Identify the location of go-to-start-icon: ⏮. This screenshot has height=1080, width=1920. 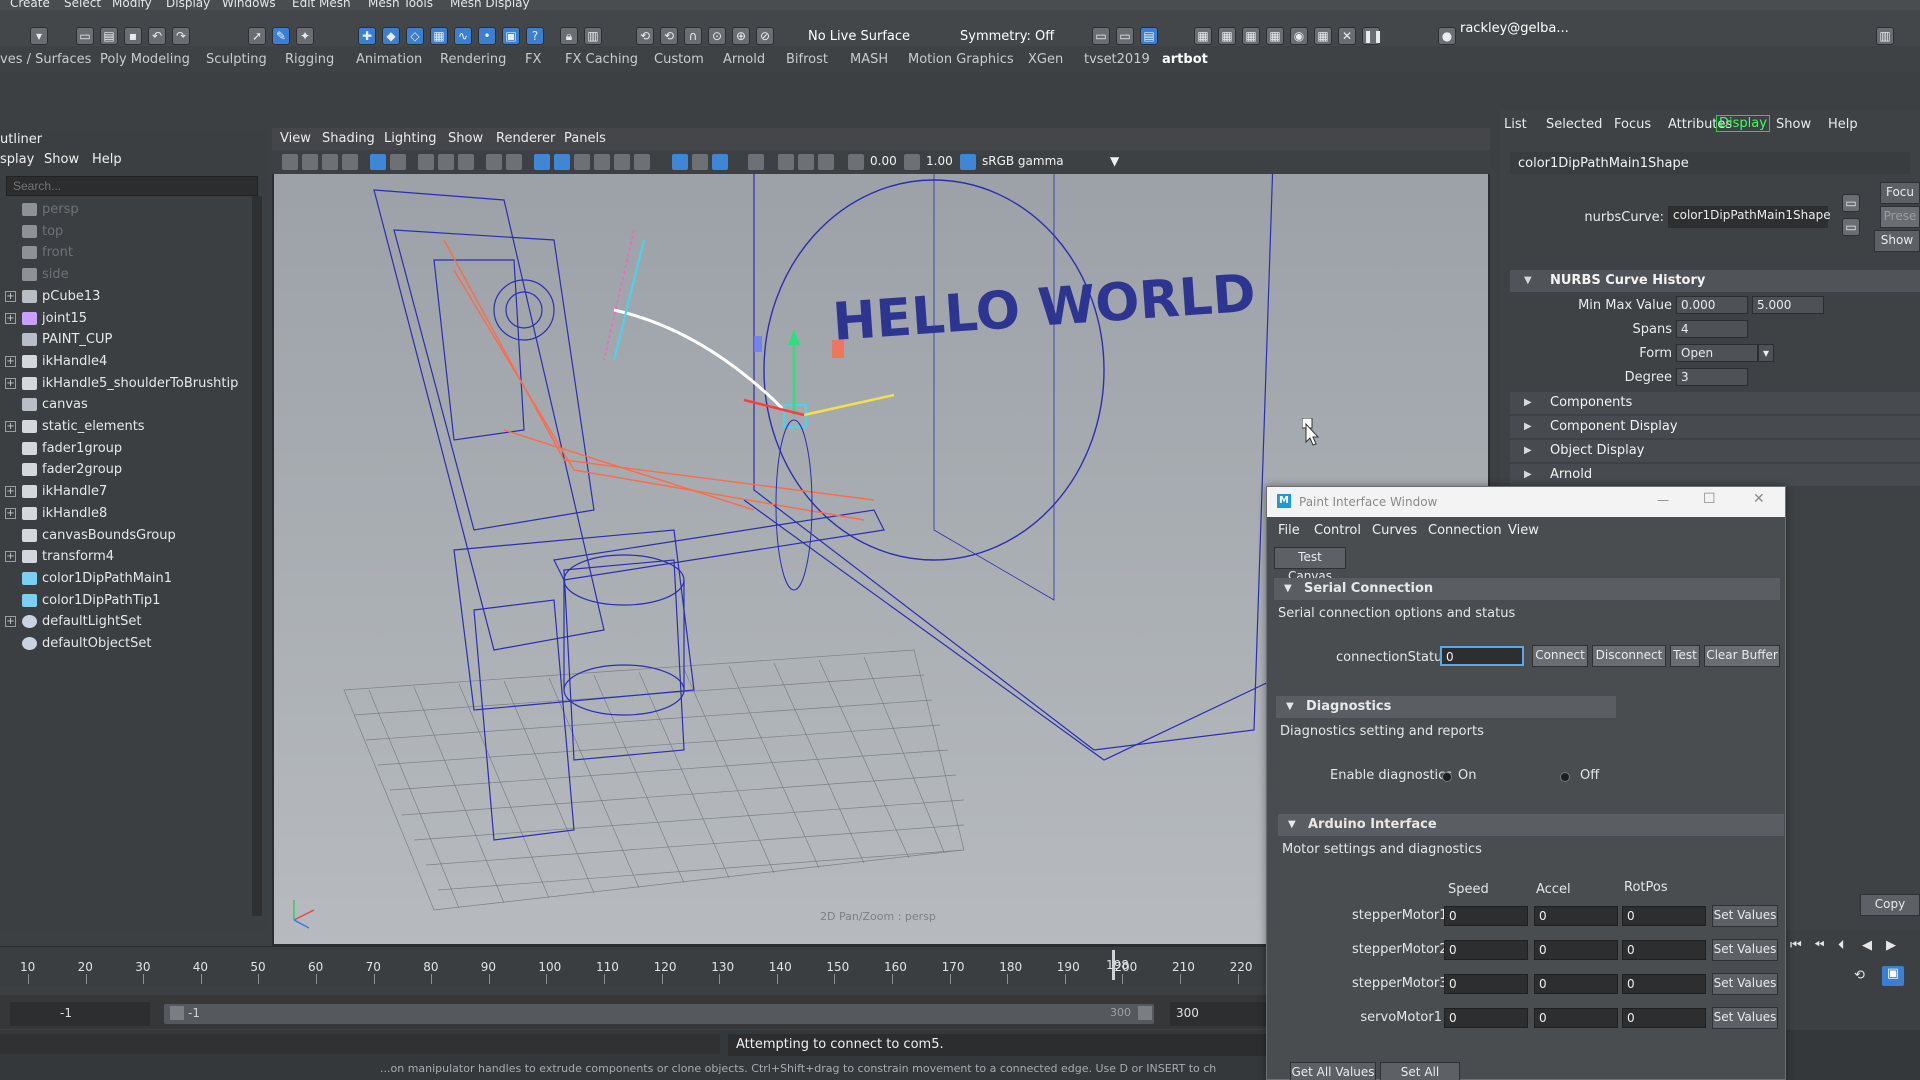
(1796, 945).